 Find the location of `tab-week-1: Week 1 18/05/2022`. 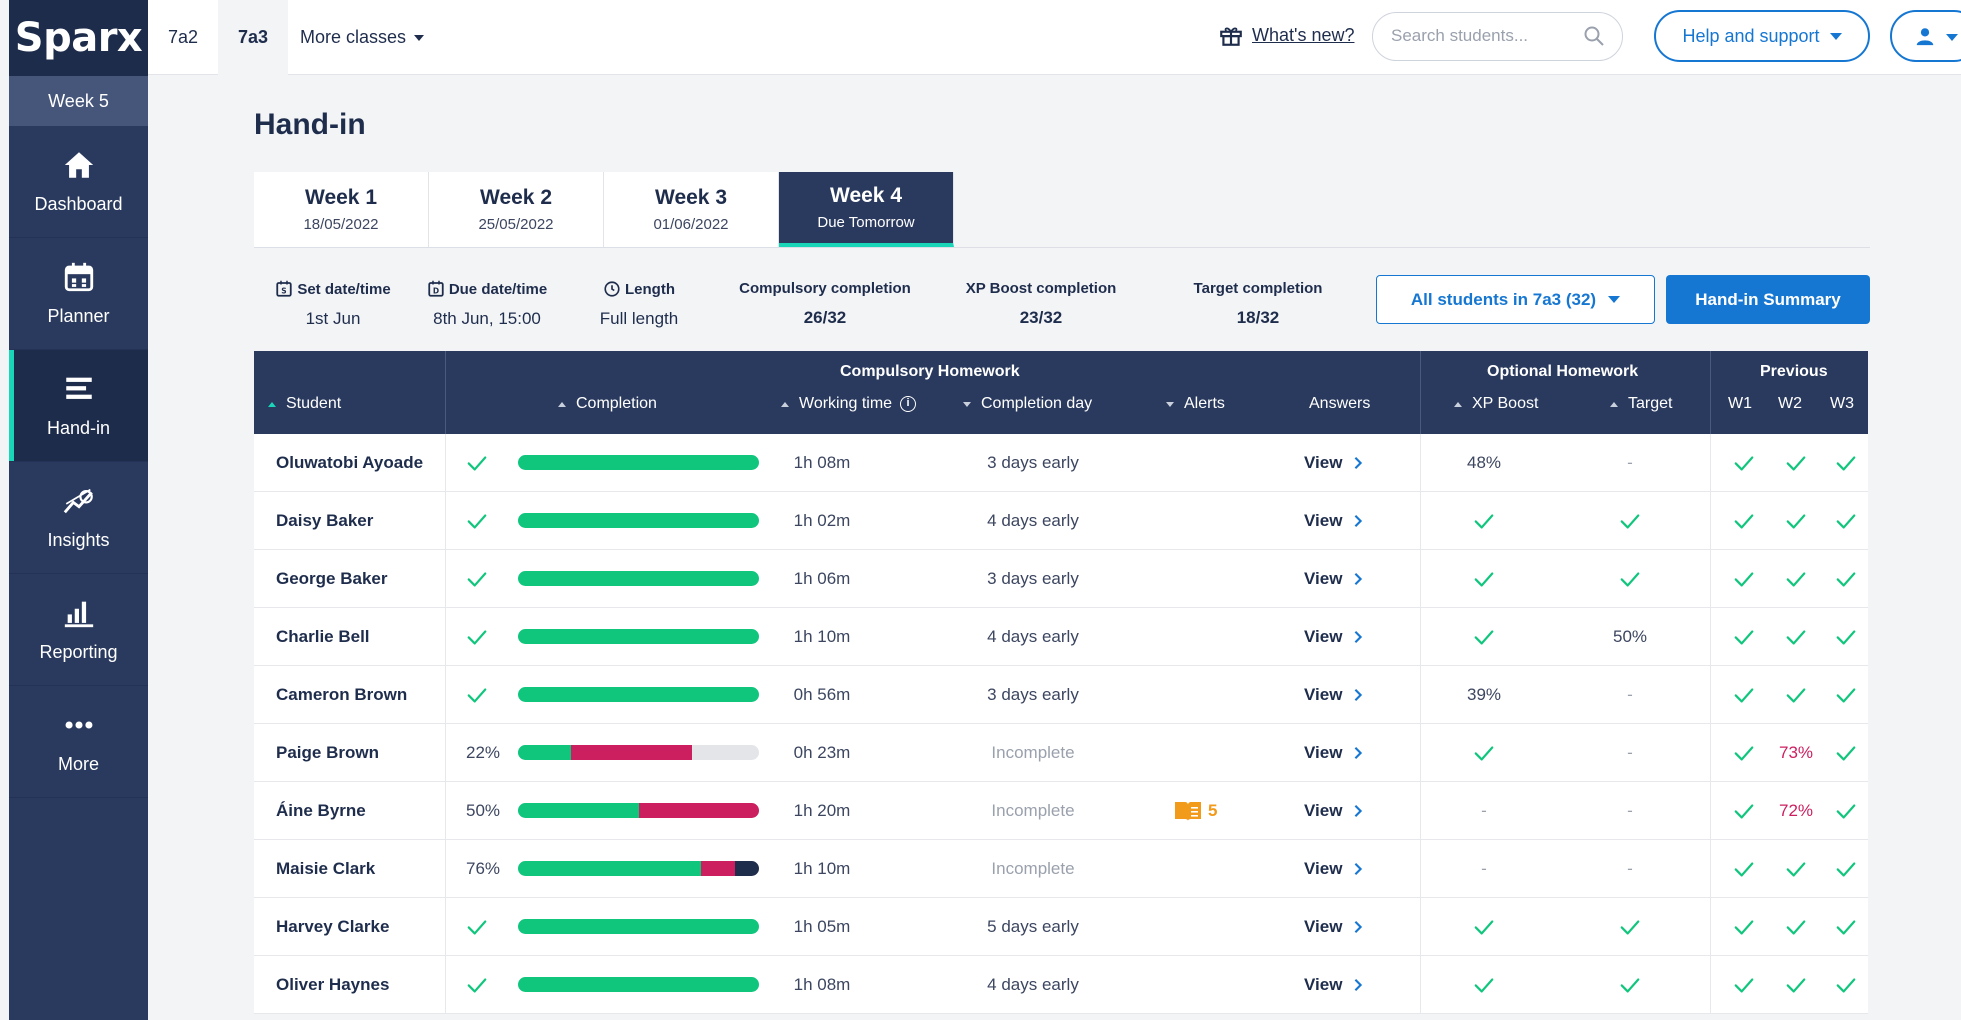

tab-week-1: Week 1 18/05/2022 is located at coordinates (341, 209).